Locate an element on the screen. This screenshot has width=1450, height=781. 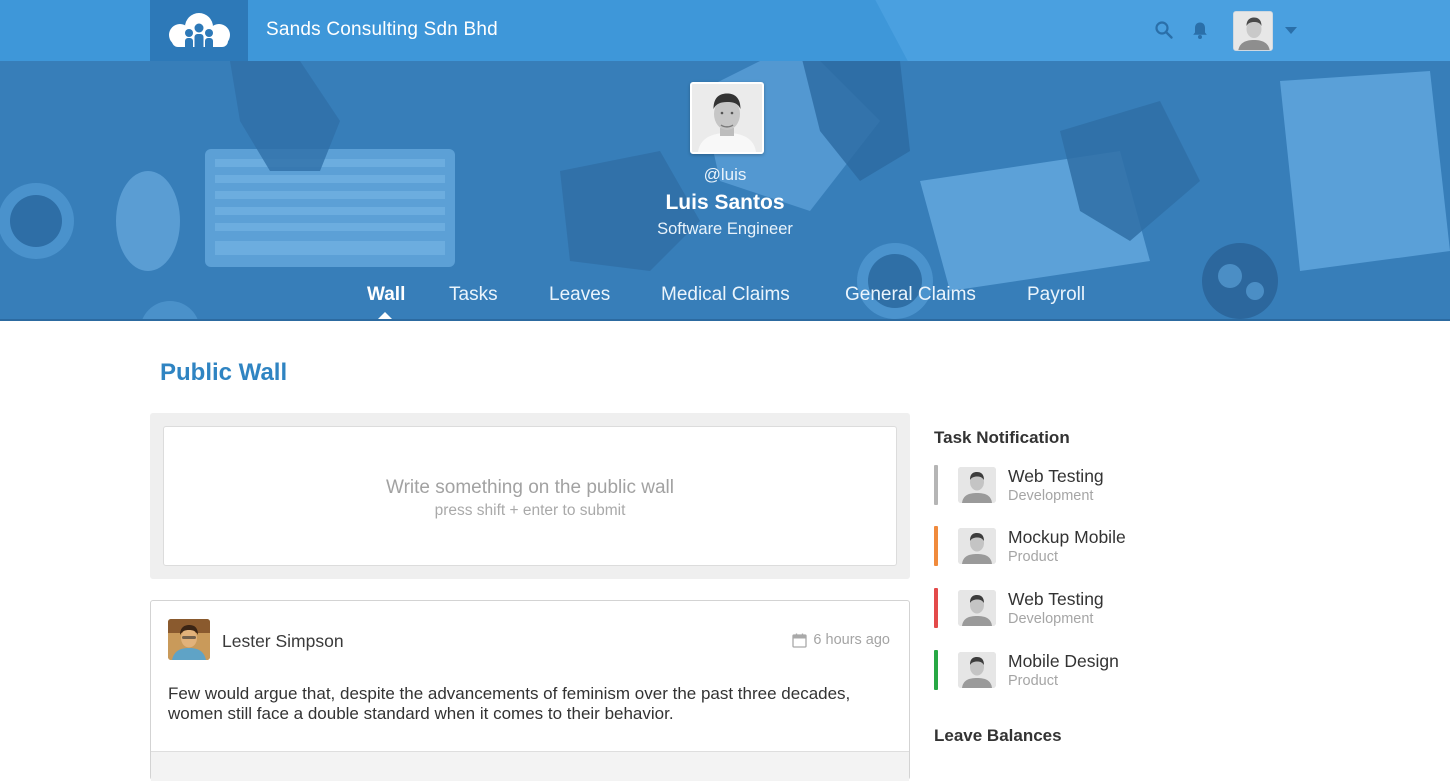
tab-tasks: Tasks is located at coordinates (473, 295).